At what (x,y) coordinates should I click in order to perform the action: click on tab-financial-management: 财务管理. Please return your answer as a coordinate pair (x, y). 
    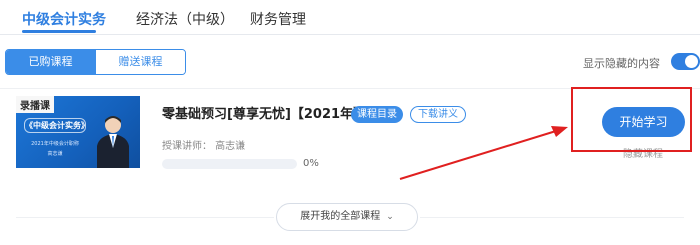
    Looking at the image, I should click on (278, 19).